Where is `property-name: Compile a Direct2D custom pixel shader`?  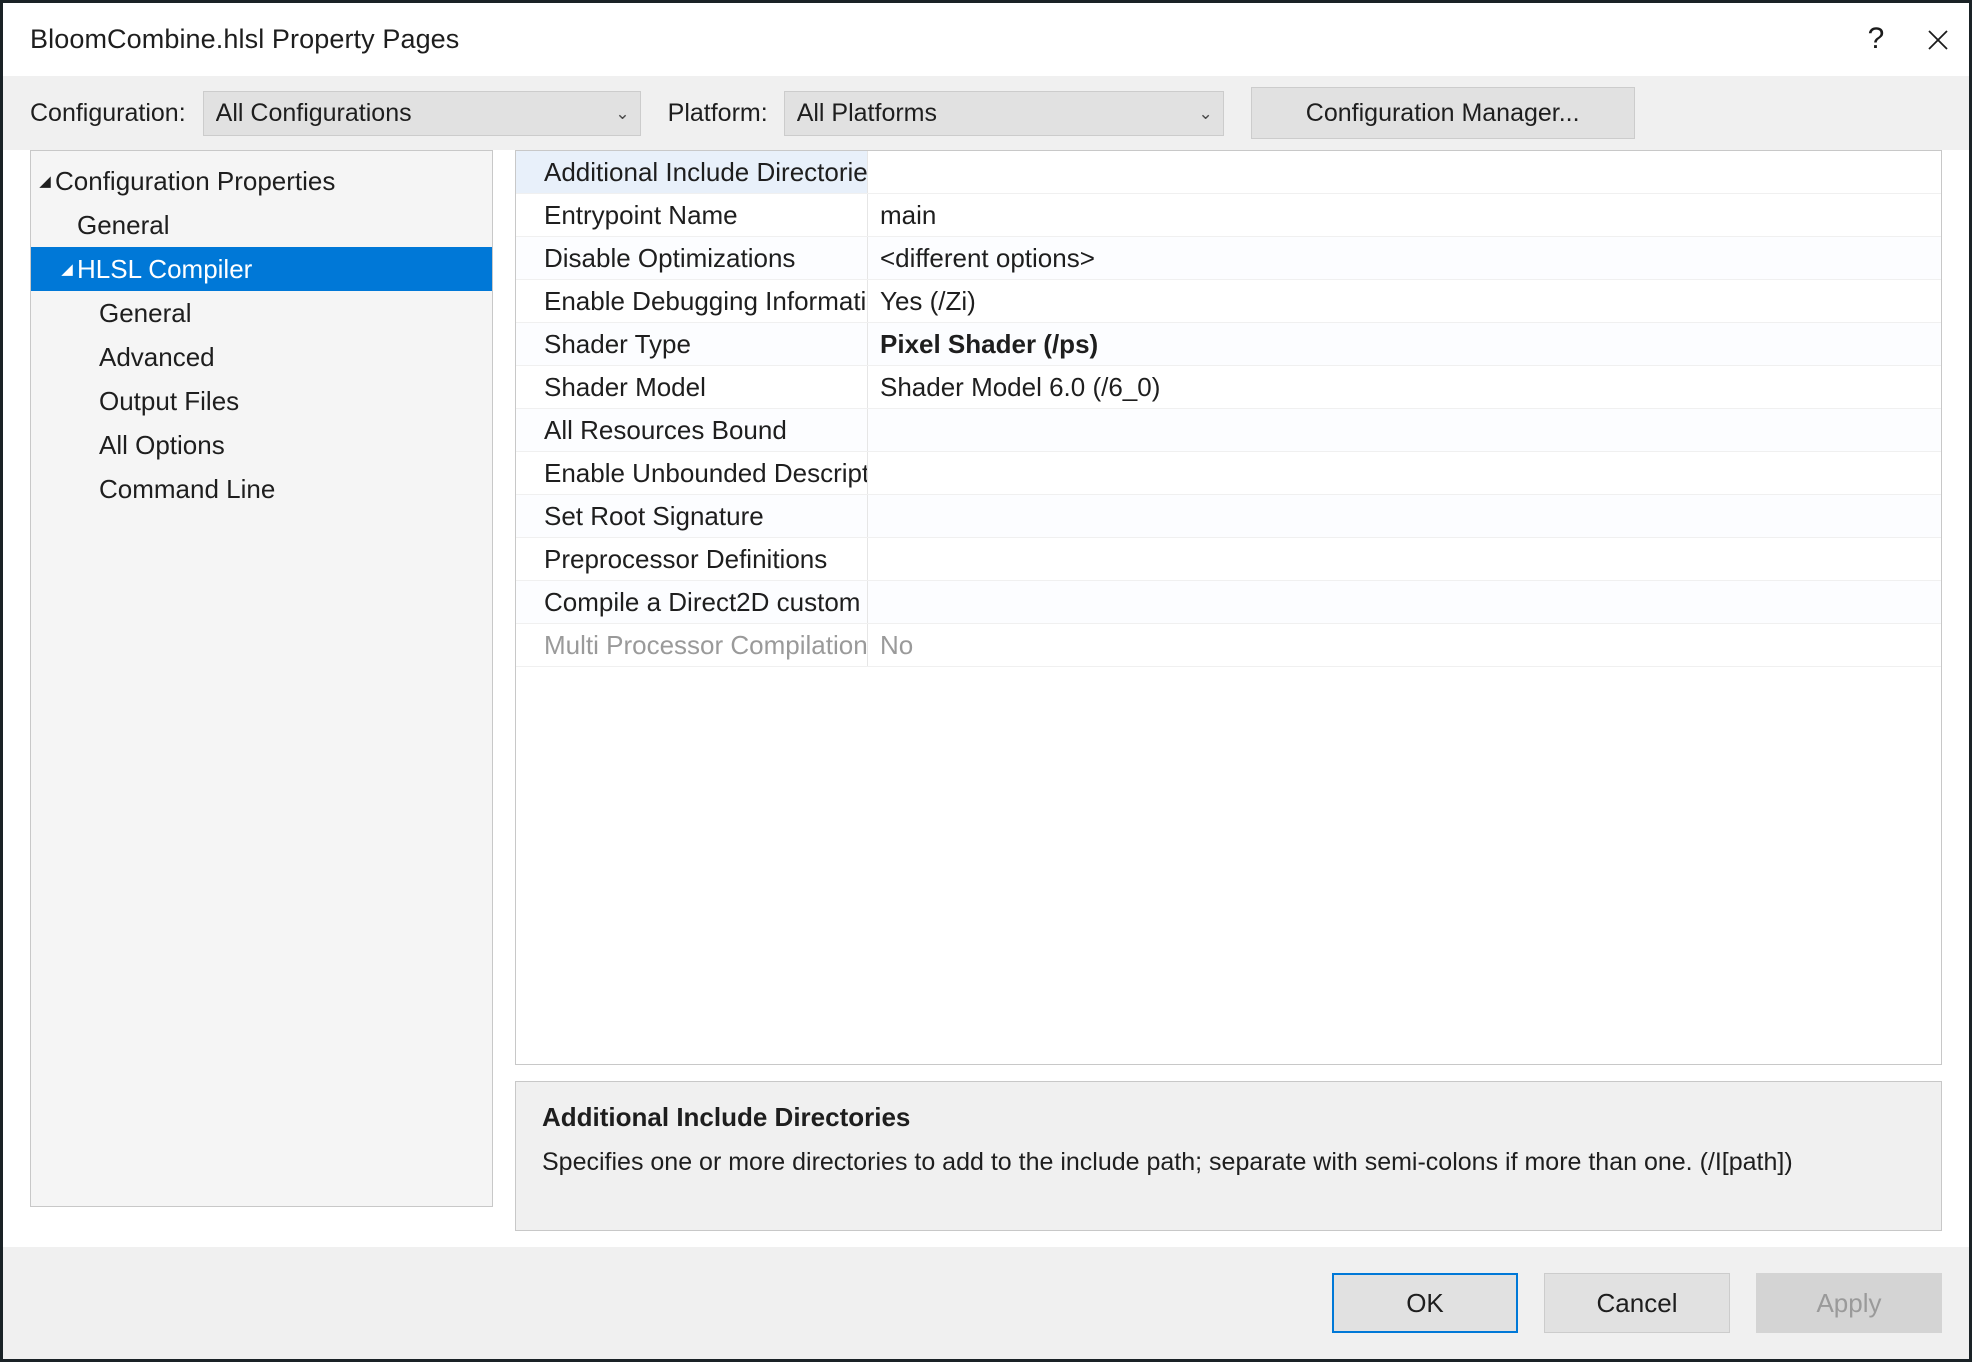 property-name: Compile a Direct2D custom pixel shader is located at coordinates (692, 602).